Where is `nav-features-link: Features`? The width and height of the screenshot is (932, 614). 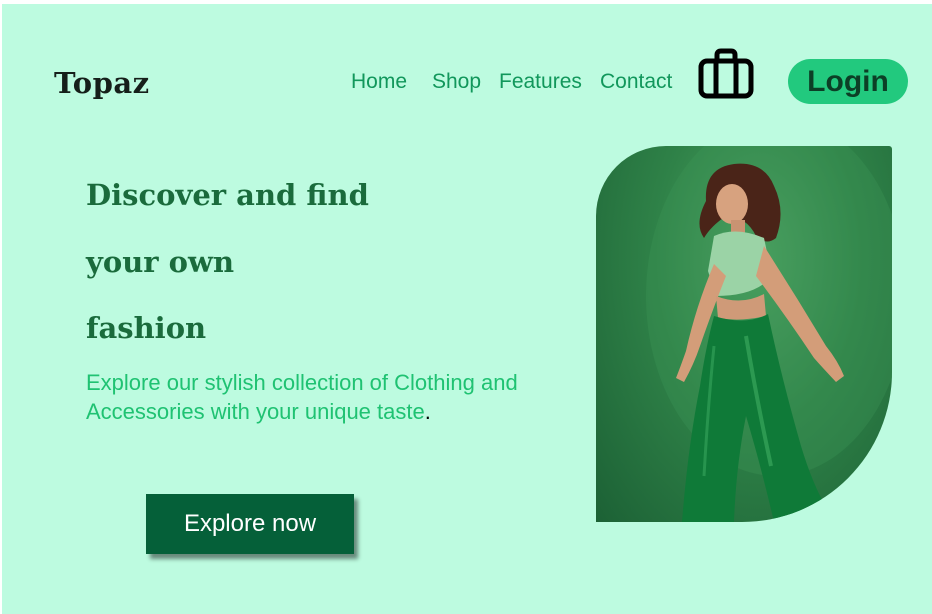
nav-features-link: Features is located at coordinates (540, 82).